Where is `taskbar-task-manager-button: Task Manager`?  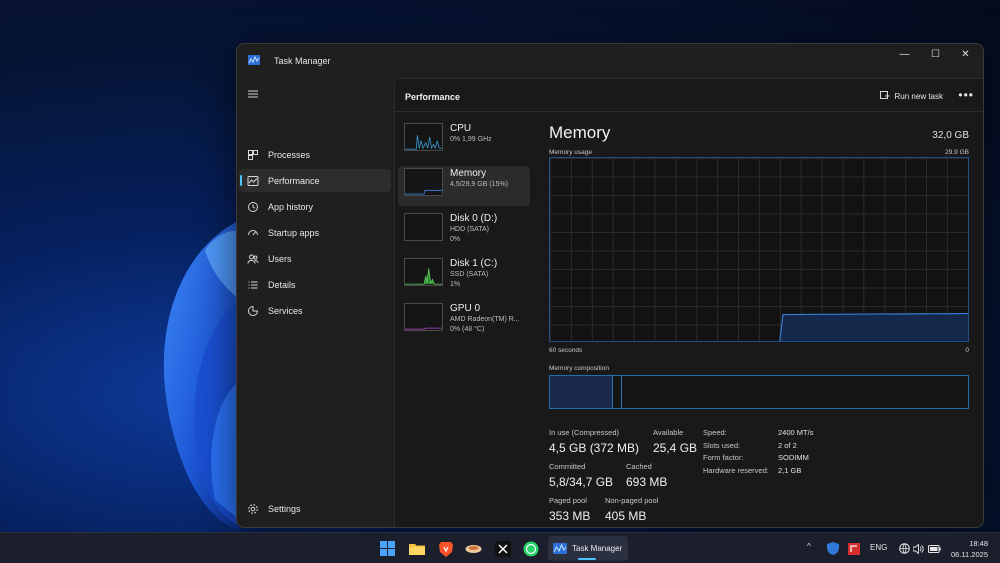
taskbar-task-manager-button: Task Manager is located at coordinates (588, 548).